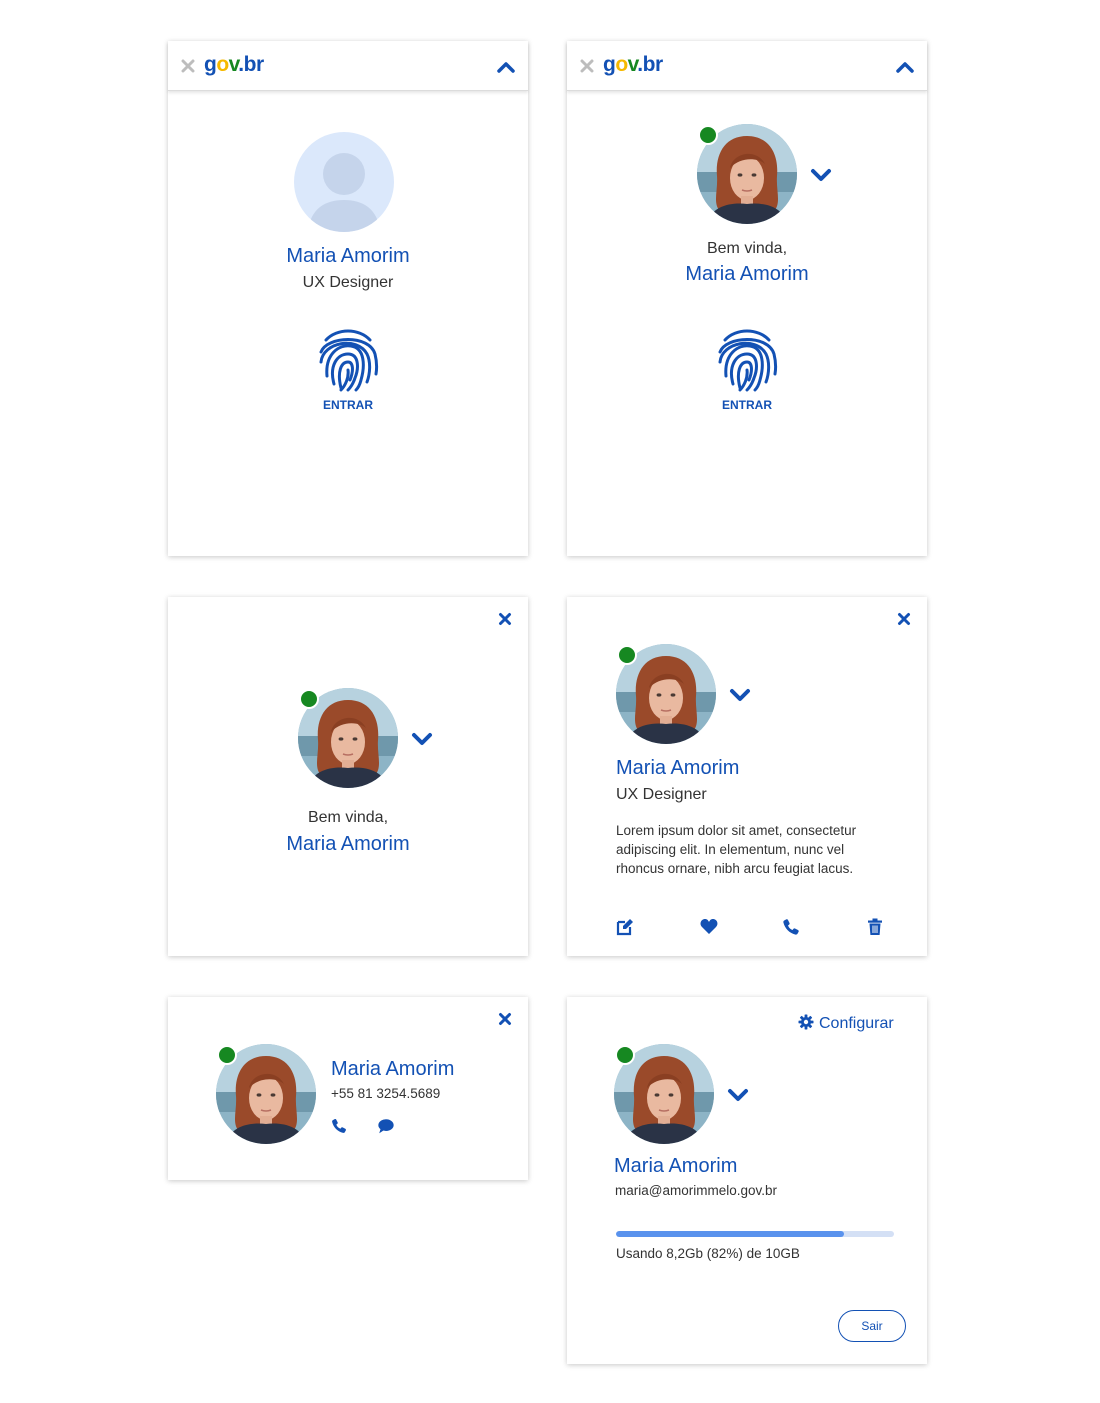  I want to click on user-email: maria@amorimmelo.gov.br, so click(696, 1190).